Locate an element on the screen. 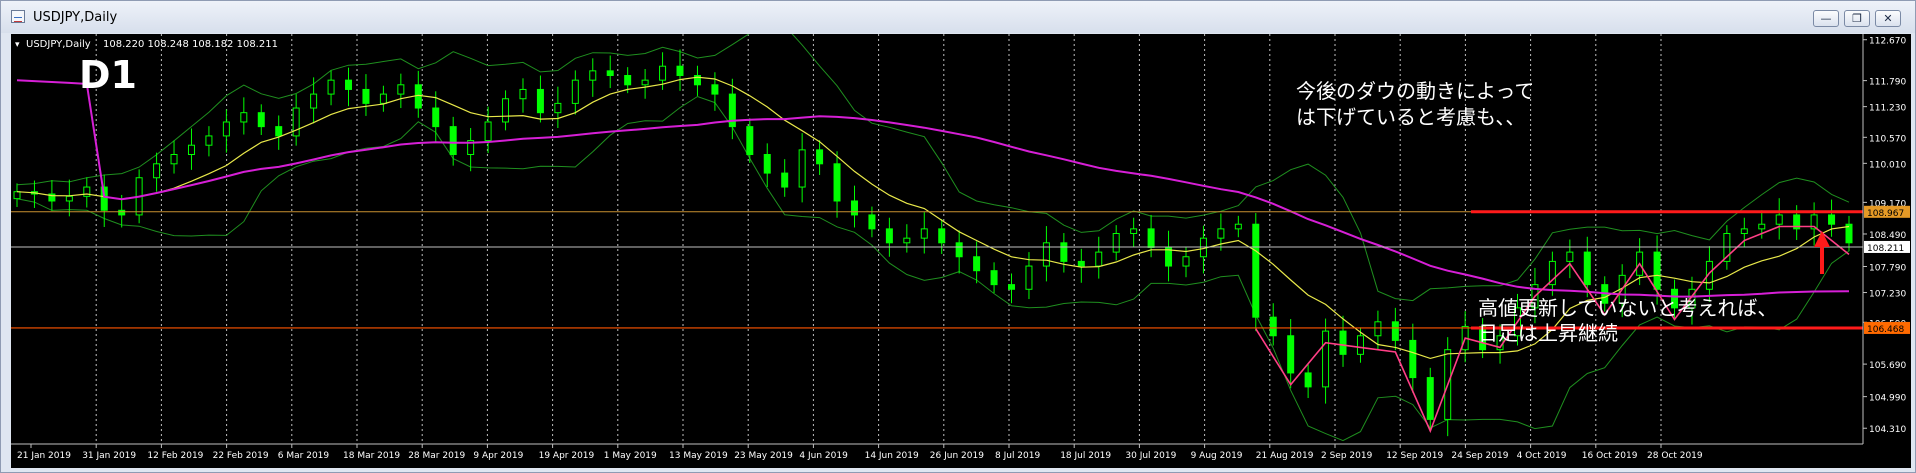 Image resolution: width=1916 pixels, height=473 pixels. price-tick-label: 108.490 is located at coordinates (1887, 236).